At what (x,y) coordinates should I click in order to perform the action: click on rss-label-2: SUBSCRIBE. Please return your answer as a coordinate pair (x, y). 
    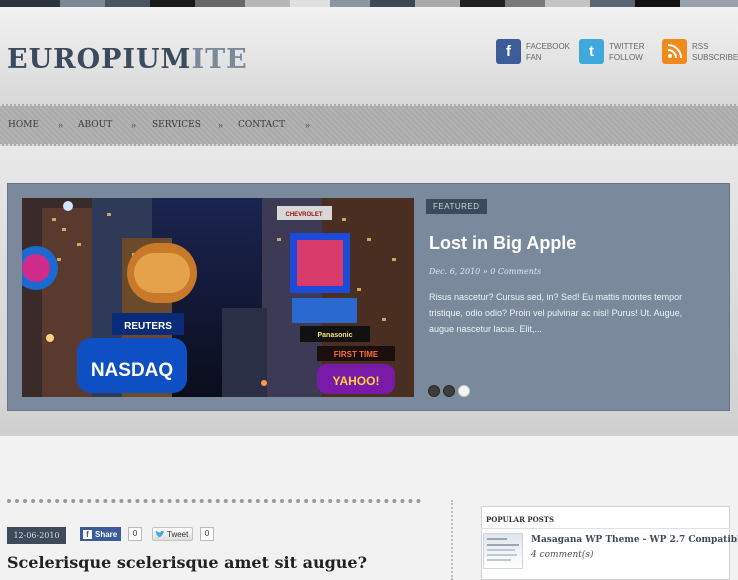
    Looking at the image, I should click on (715, 57).